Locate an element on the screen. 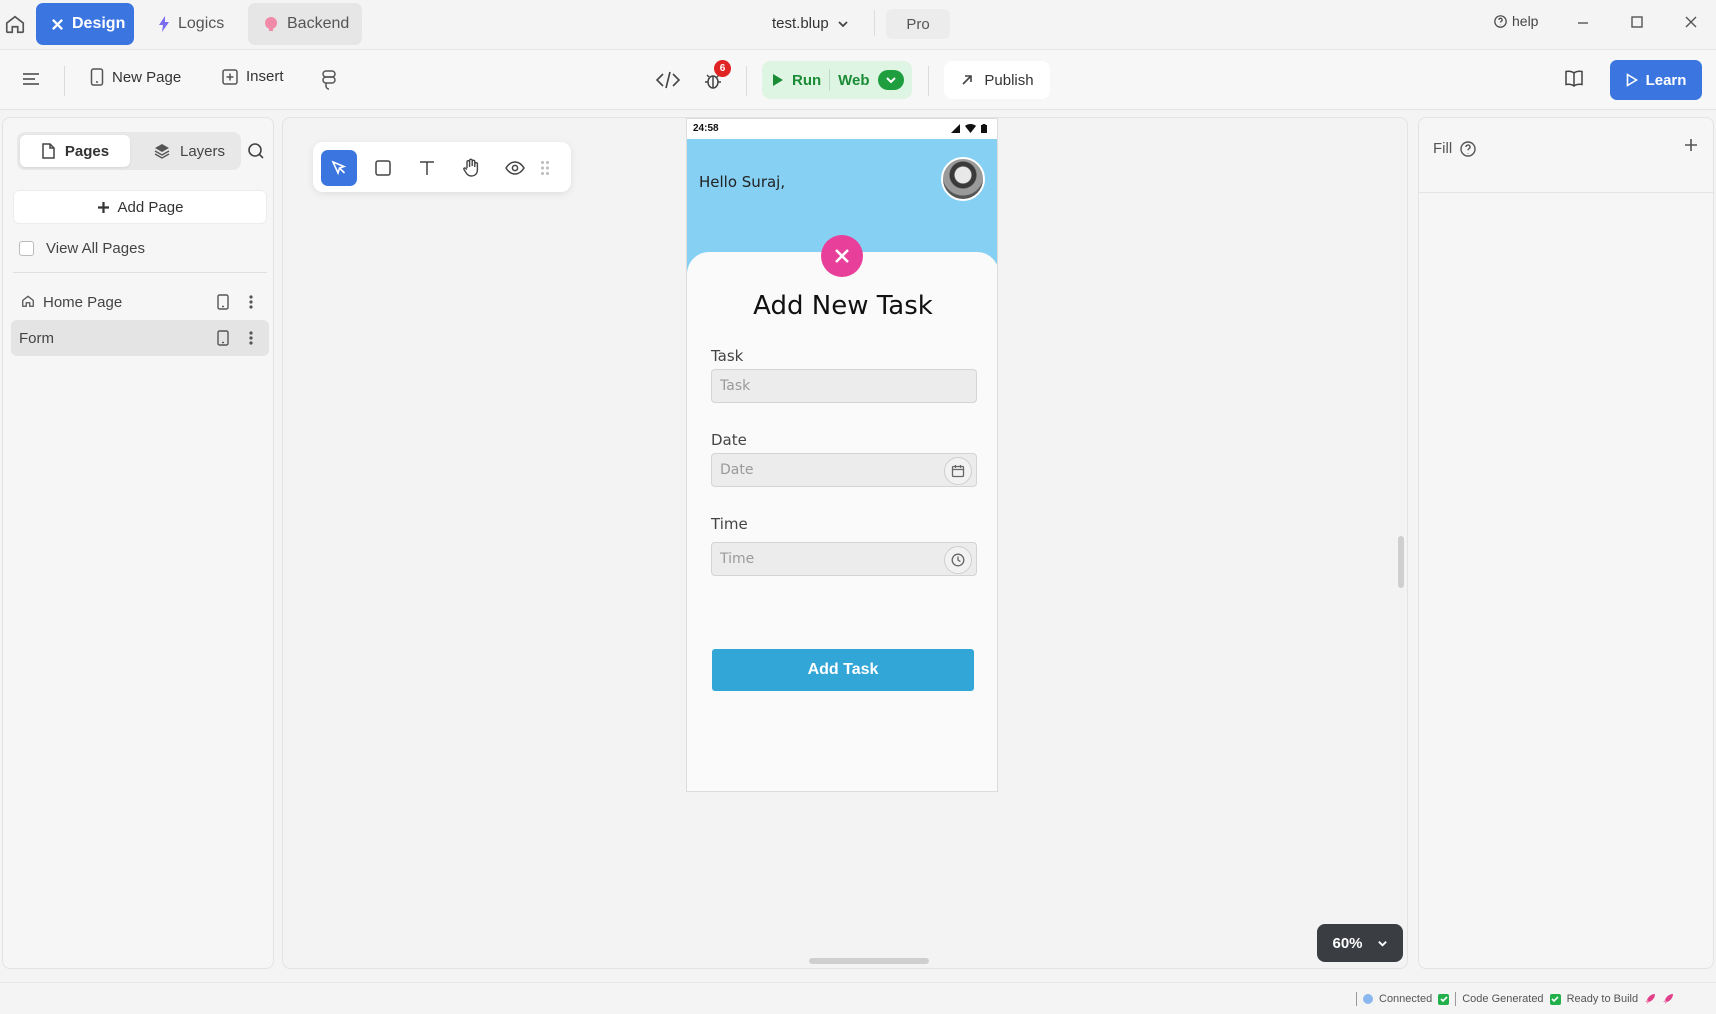 This screenshot has width=1716, height=1014. status-items: Connected Code Generated Ready to Build is located at coordinates (1515, 999).